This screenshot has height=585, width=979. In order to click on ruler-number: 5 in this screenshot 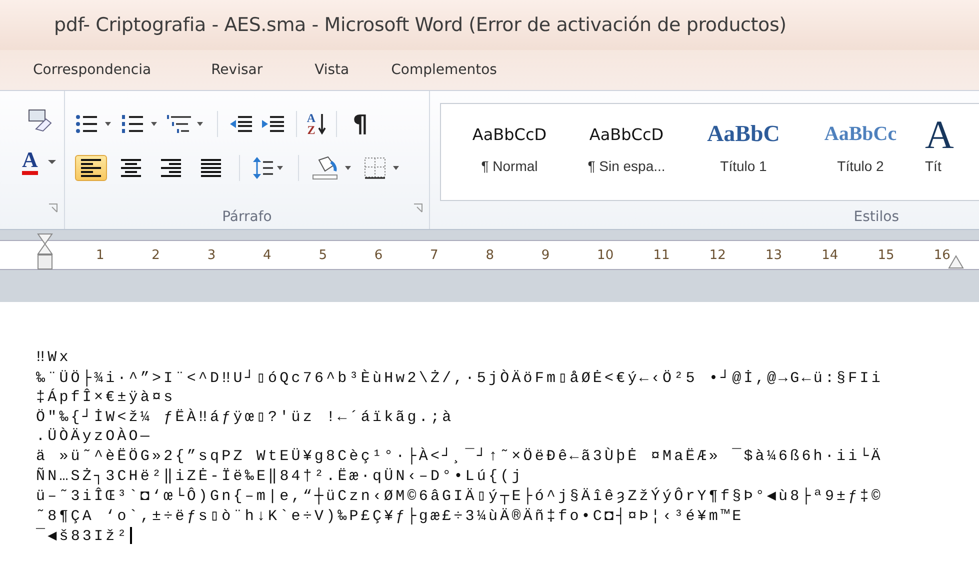, I will do `click(322, 255)`.